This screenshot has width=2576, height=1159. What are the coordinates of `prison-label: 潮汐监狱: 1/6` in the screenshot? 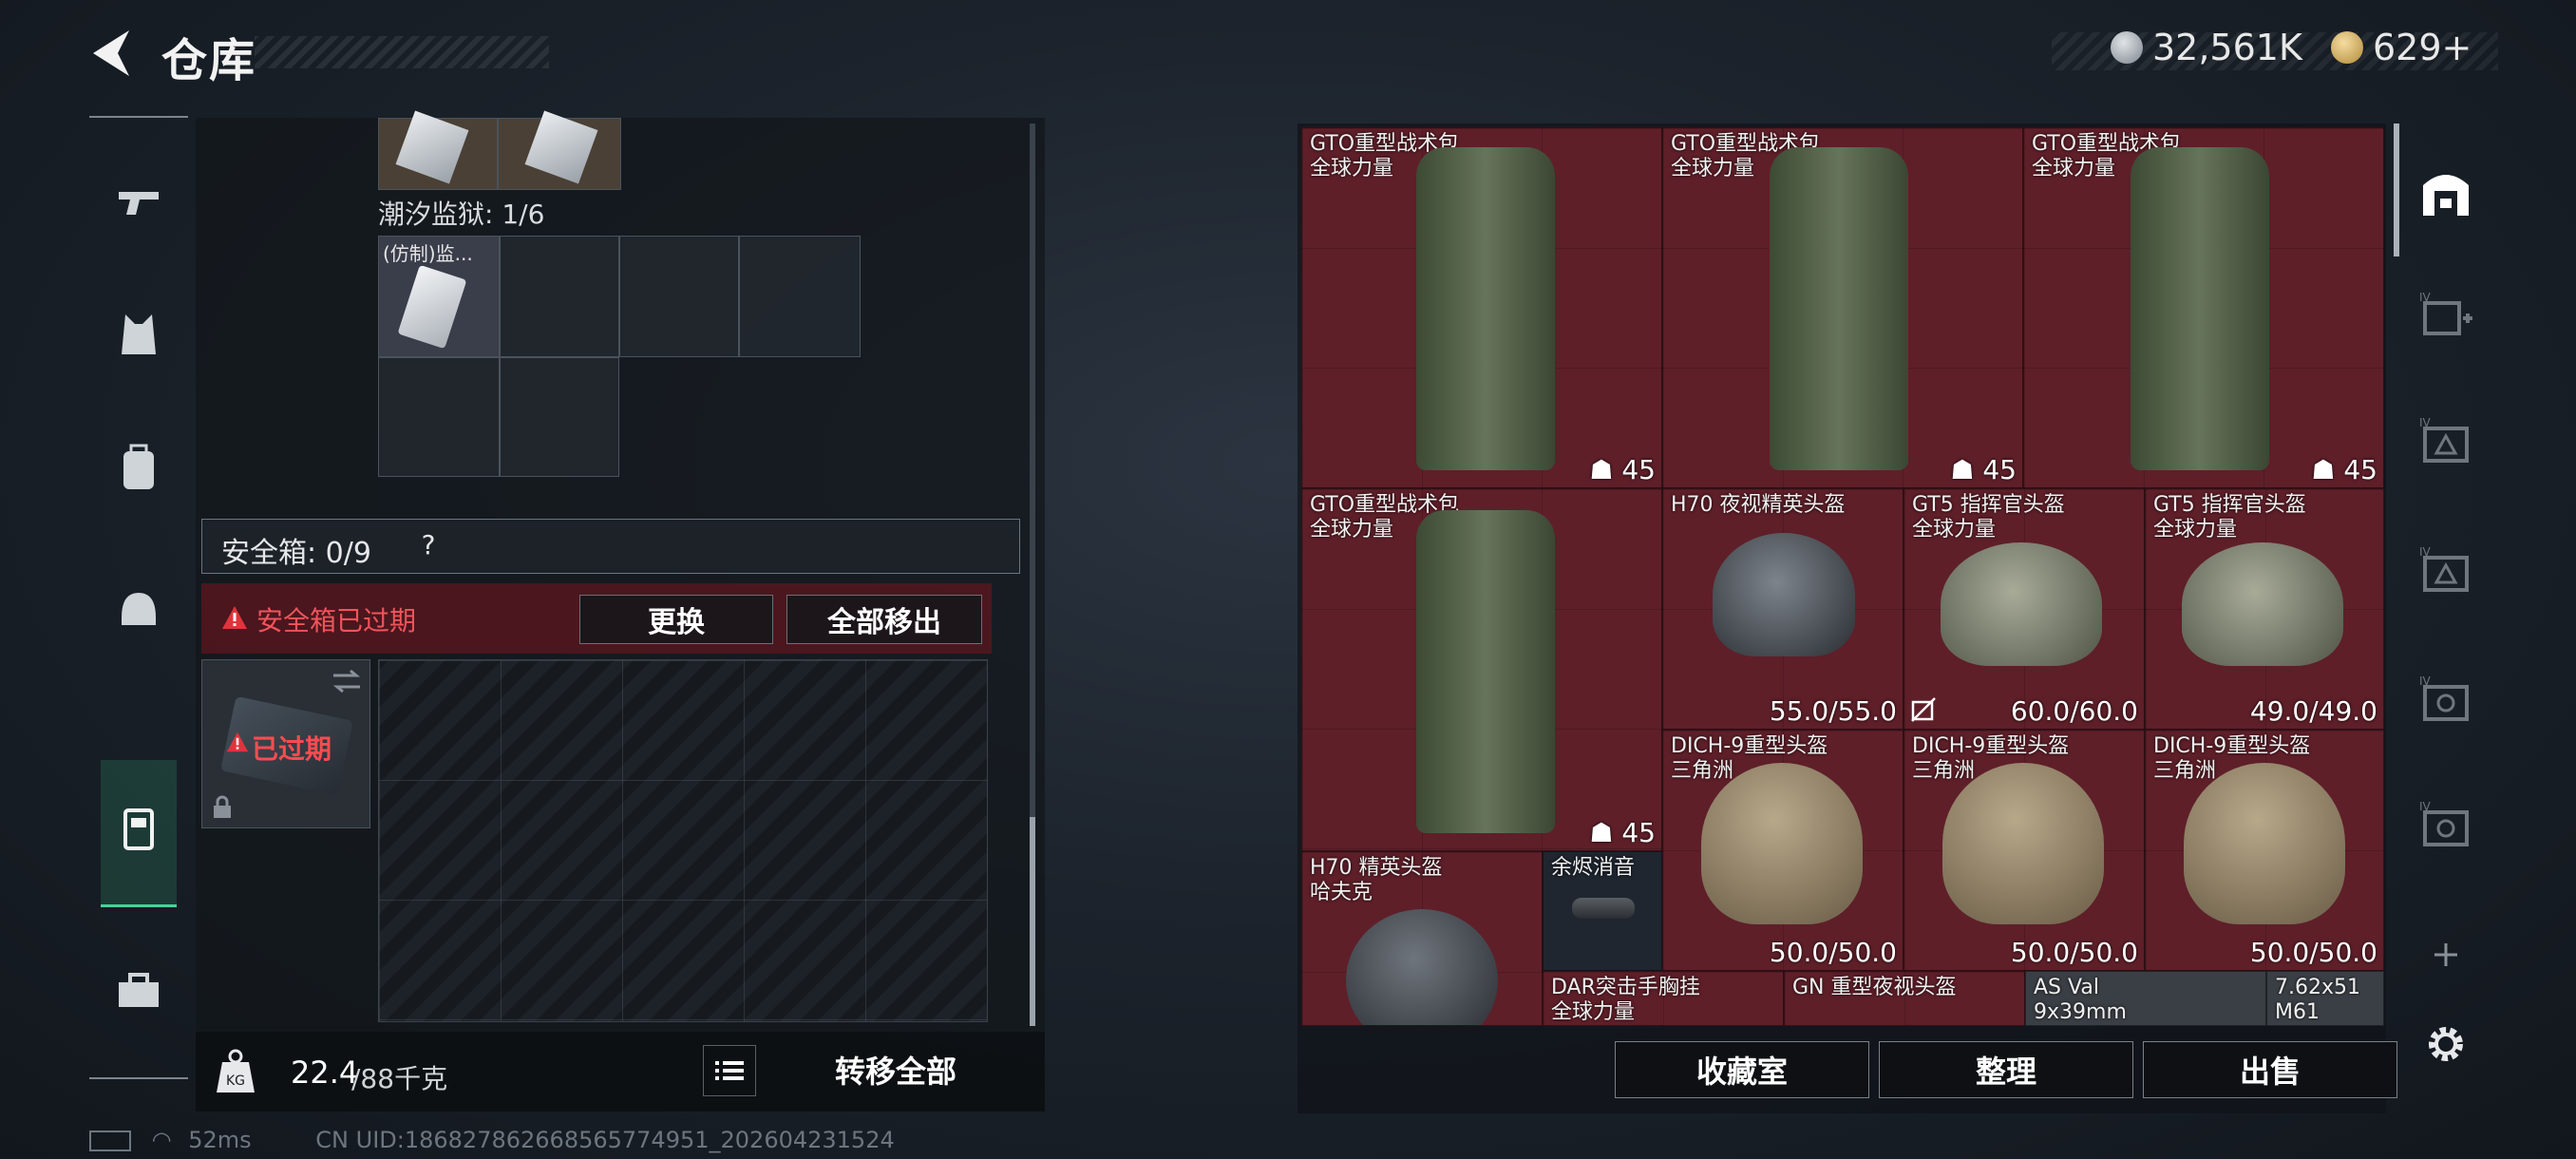 It's located at (461, 214).